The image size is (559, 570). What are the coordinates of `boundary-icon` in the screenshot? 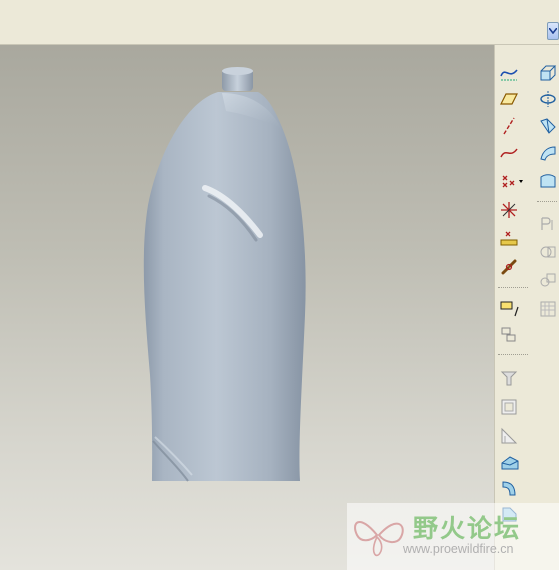 It's located at (548, 181).